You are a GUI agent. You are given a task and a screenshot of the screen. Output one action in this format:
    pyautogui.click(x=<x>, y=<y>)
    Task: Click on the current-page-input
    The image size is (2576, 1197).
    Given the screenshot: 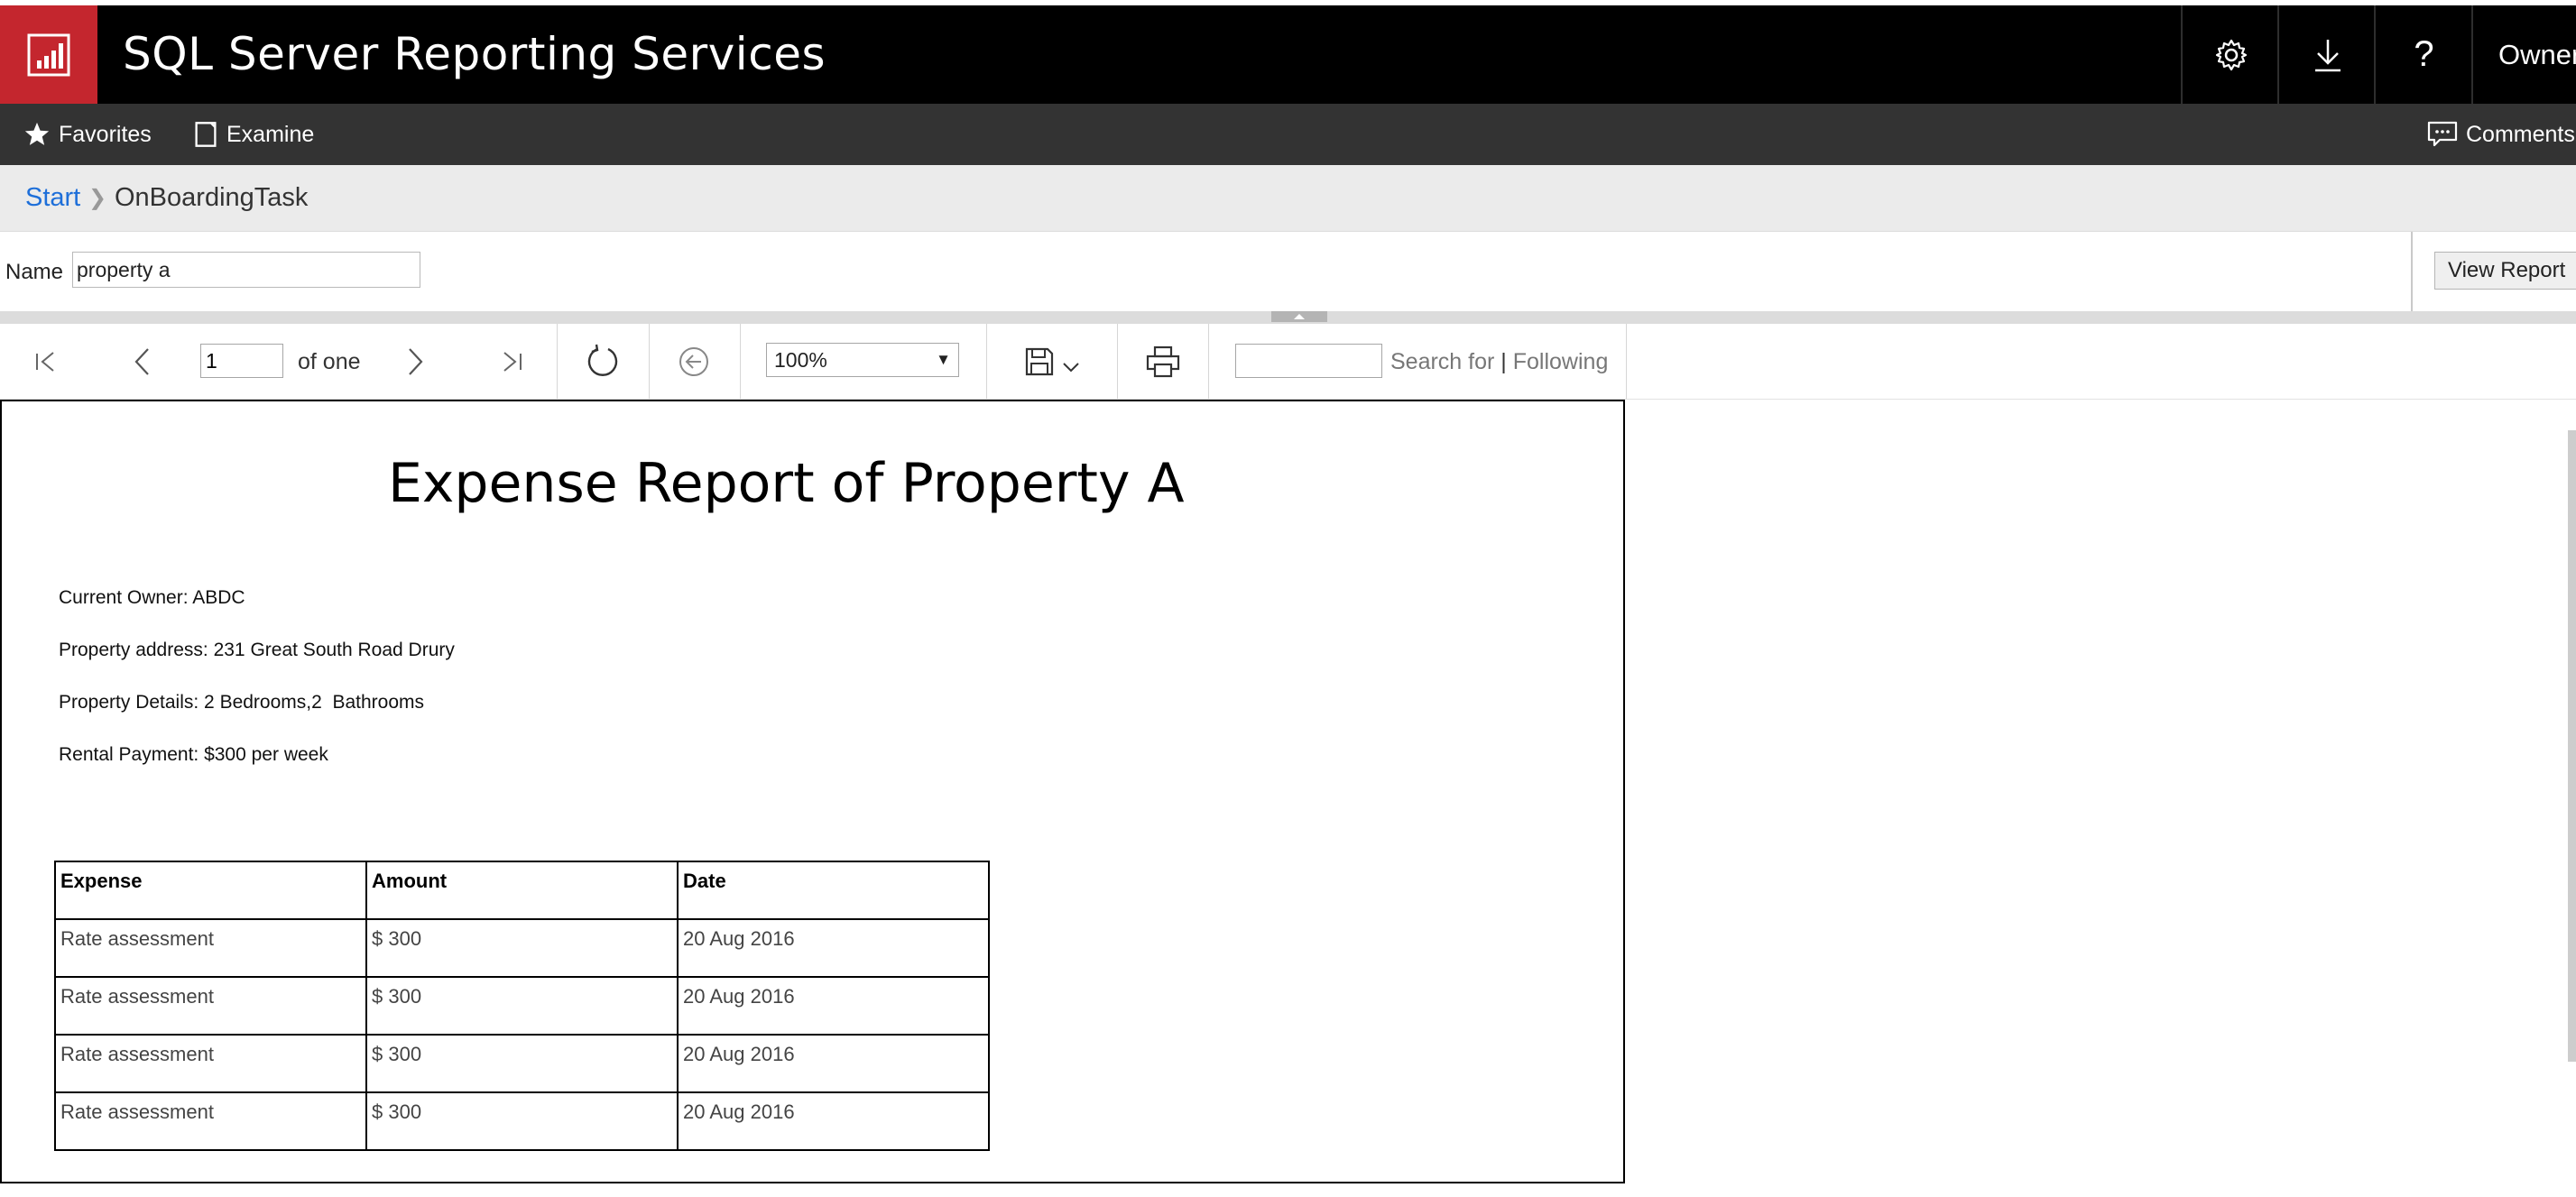 What is the action you would take?
    pyautogui.click(x=241, y=361)
    